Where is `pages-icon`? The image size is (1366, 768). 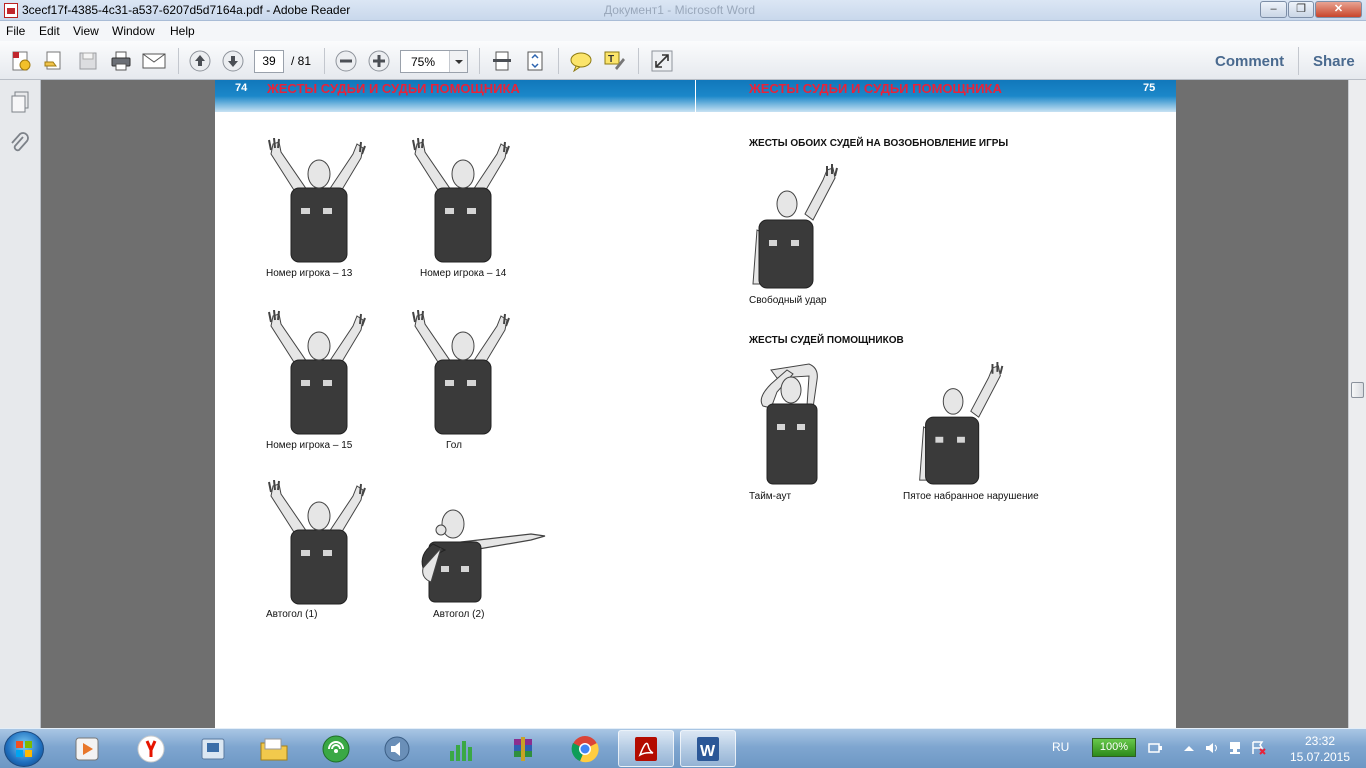 pages-icon is located at coordinates (20, 102).